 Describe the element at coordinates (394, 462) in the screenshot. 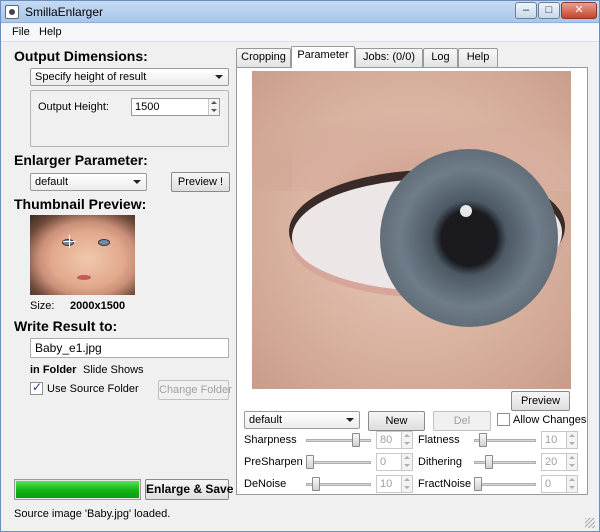

I see `presharpen-spinbox: 0` at that location.